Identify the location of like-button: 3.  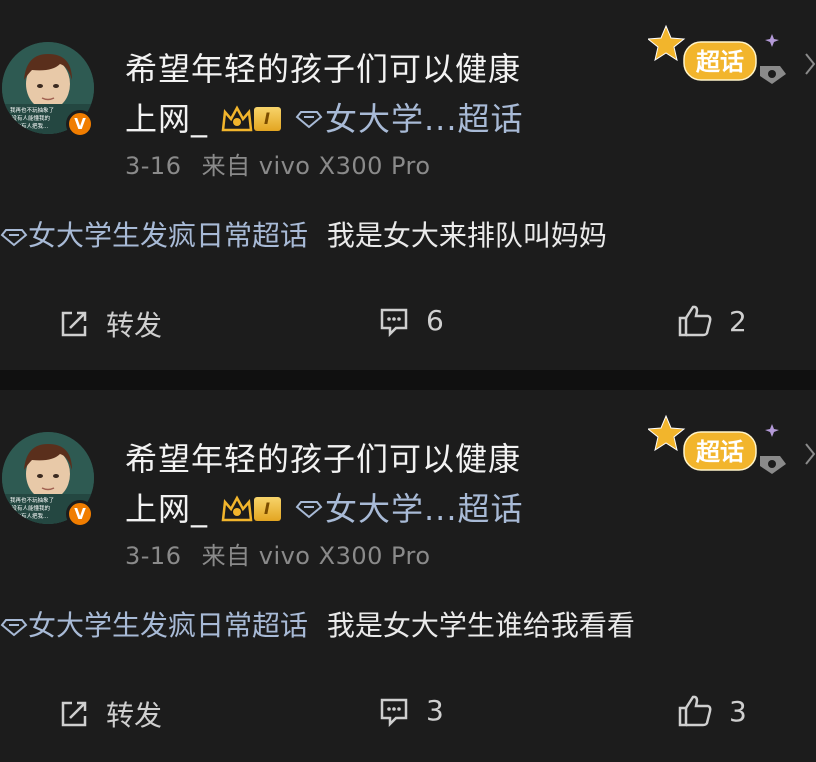
(712, 711).